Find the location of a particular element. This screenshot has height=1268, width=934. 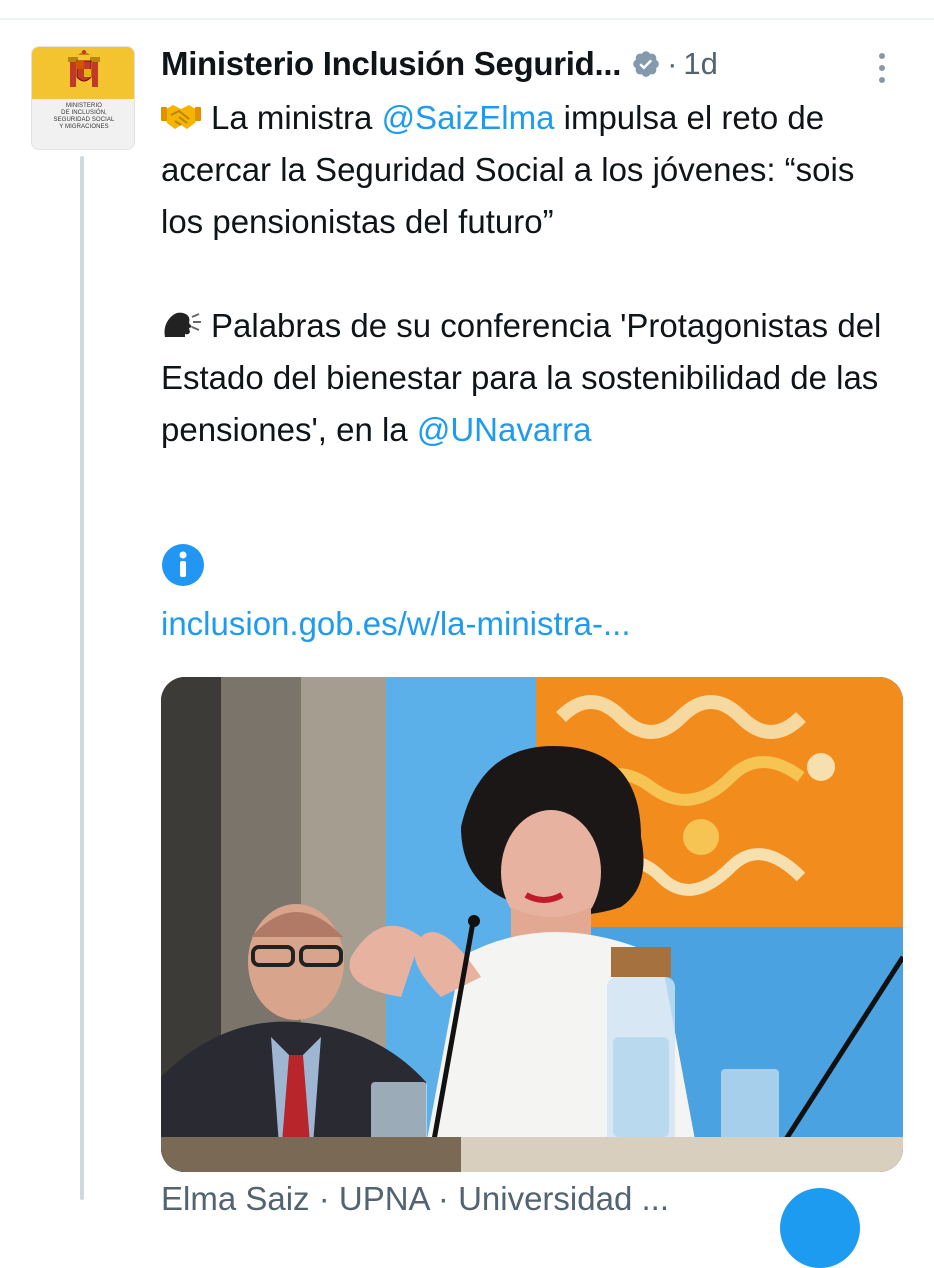

org-line: y Migraciones is located at coordinates (84, 127).